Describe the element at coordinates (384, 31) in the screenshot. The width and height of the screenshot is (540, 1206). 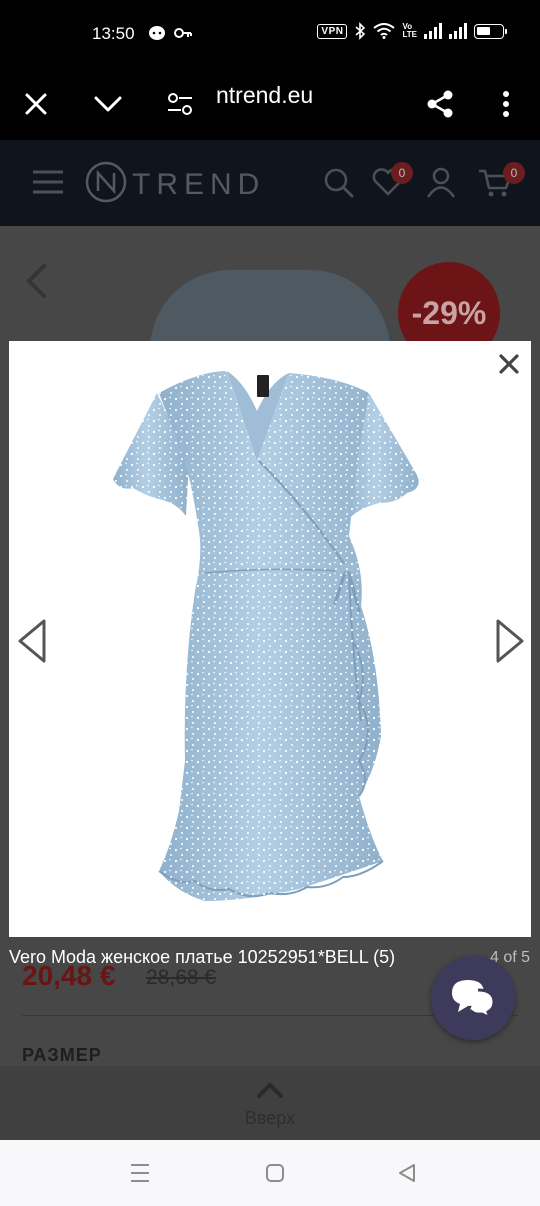
I see `wifi-icon` at that location.